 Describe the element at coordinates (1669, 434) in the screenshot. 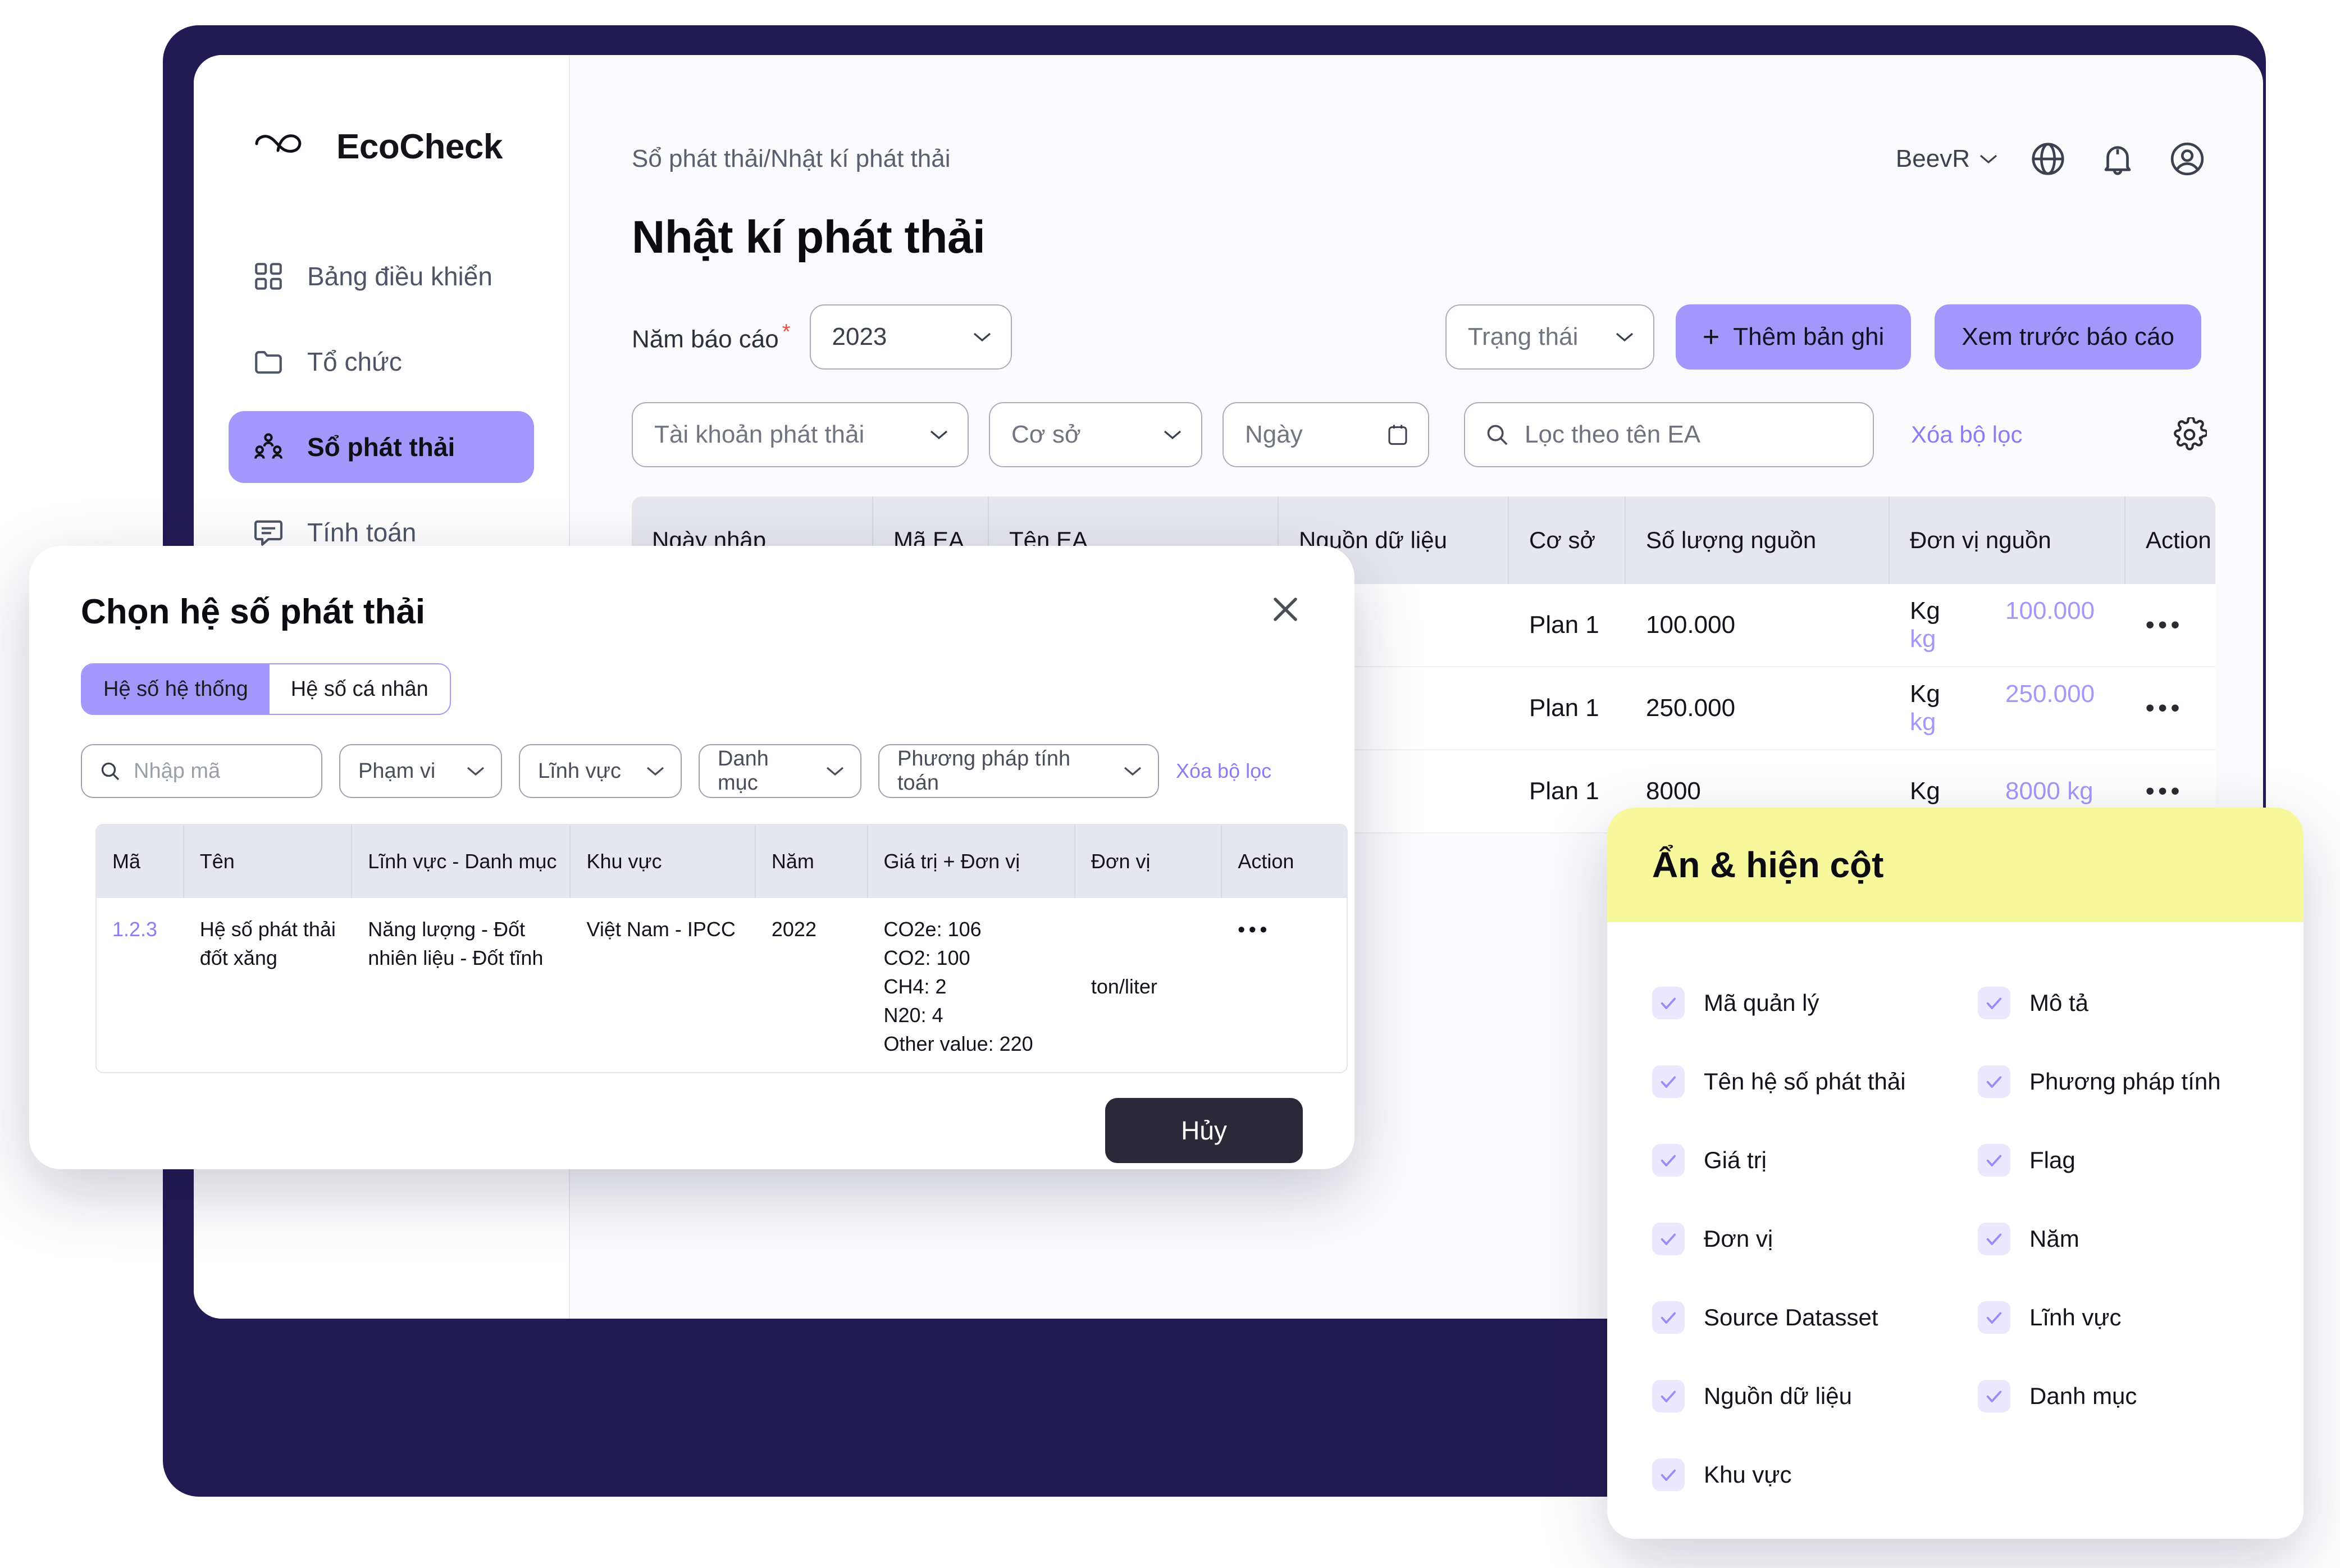

I see `search-ea-input: Lọc theo tên EA` at that location.